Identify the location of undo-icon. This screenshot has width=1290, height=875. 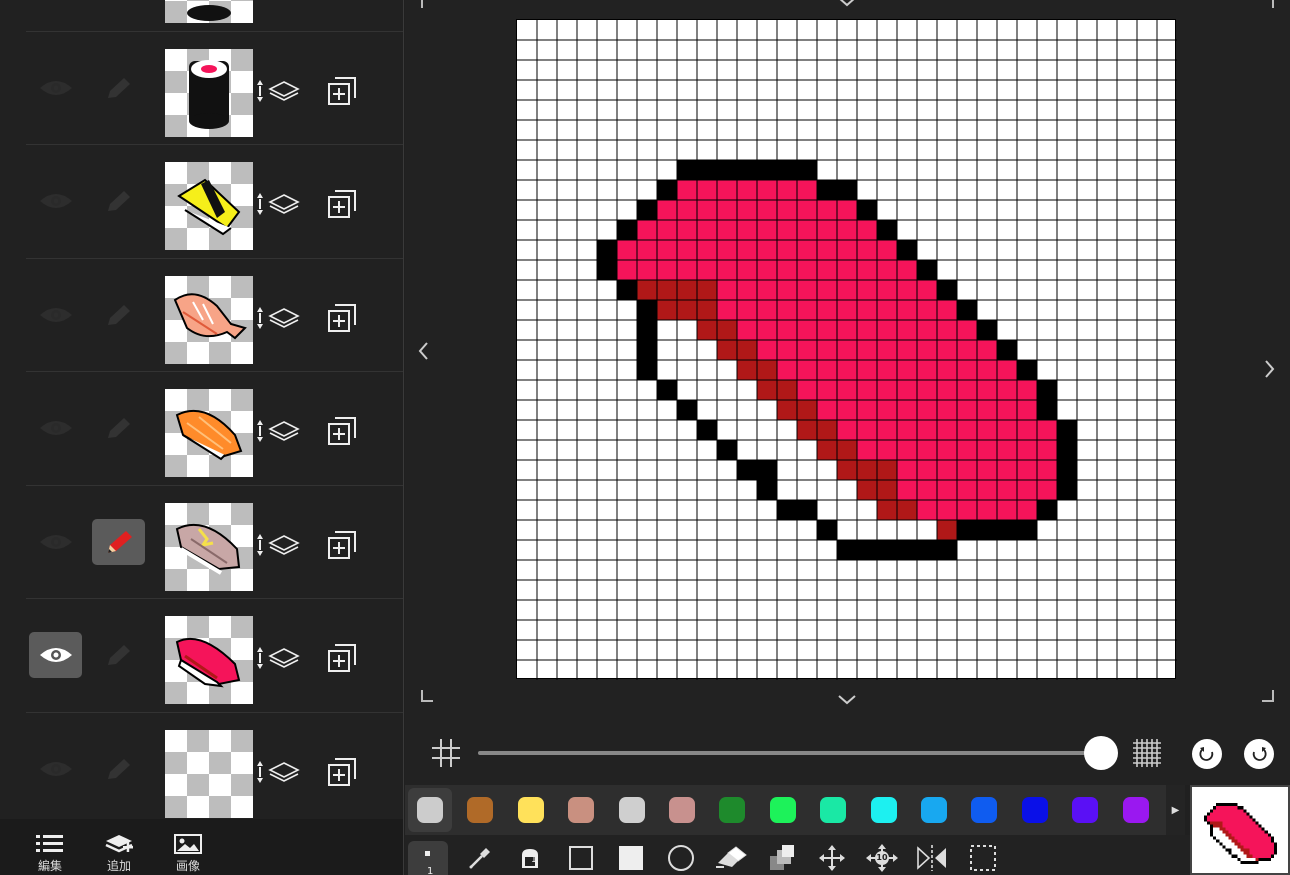
(1206, 754).